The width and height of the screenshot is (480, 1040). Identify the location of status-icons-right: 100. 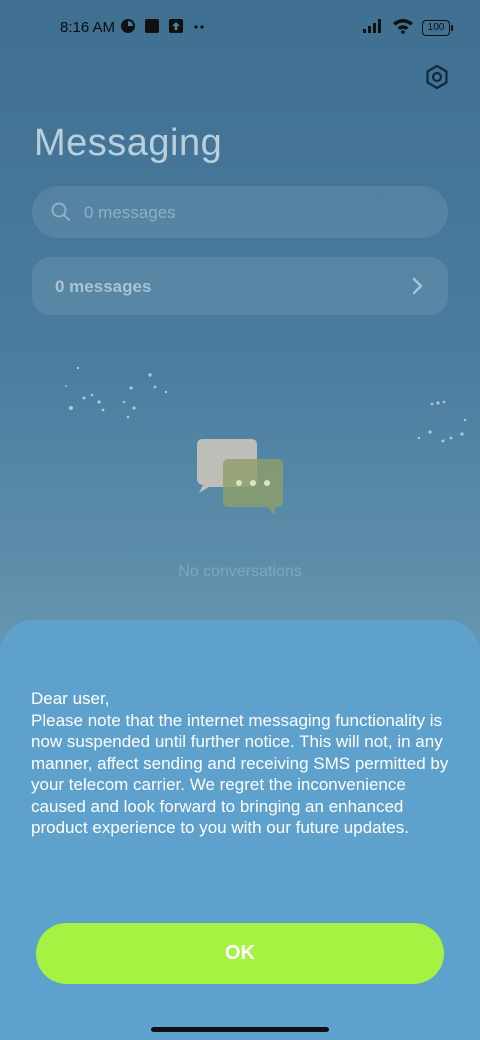
(407, 28).